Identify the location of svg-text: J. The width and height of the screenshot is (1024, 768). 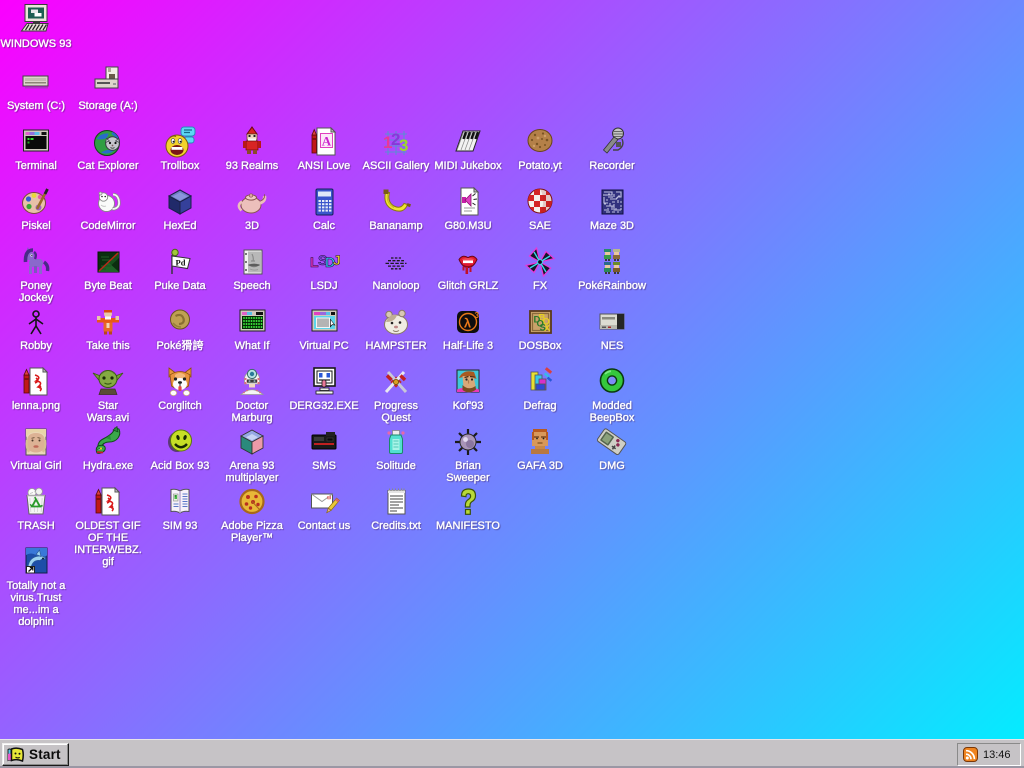
(336, 260).